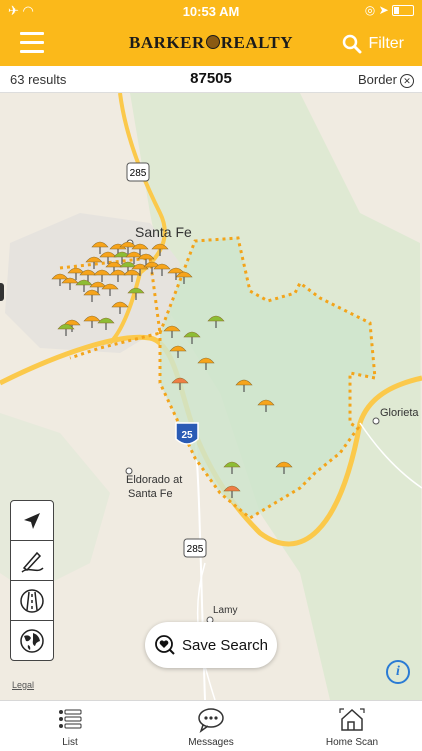 The height and width of the screenshot is (751, 422). I want to click on battery-icon, so click(403, 11).